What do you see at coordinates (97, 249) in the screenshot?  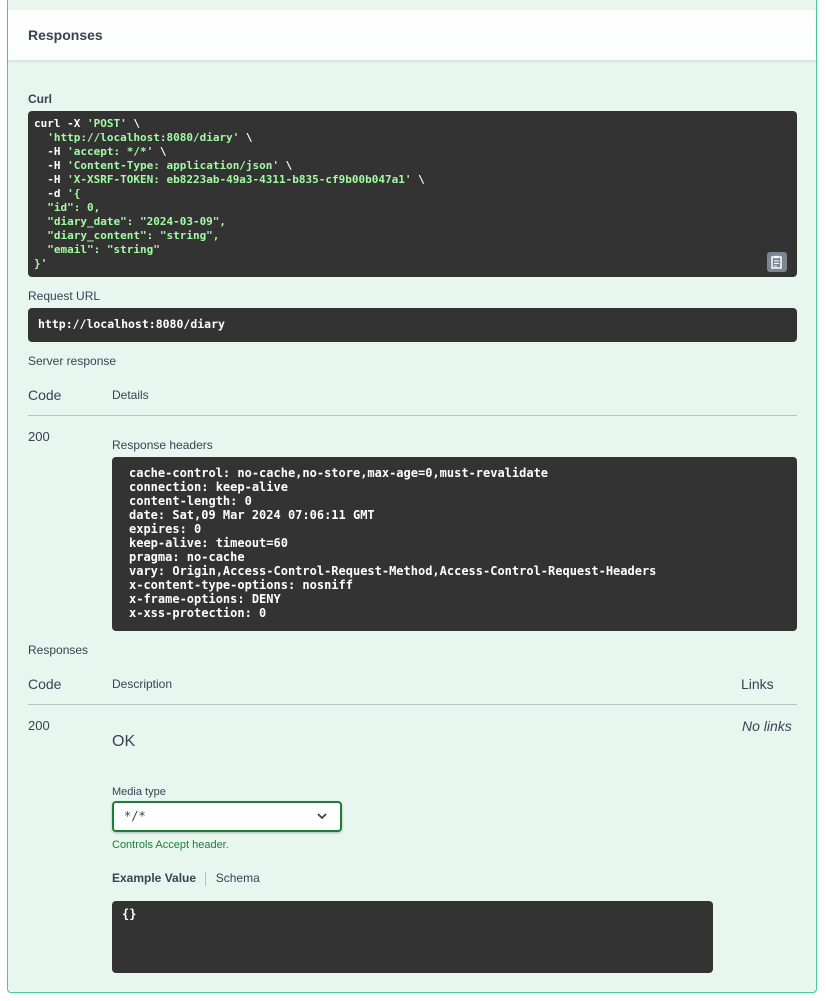 I see `curl-token: "email": "string"` at bounding box center [97, 249].